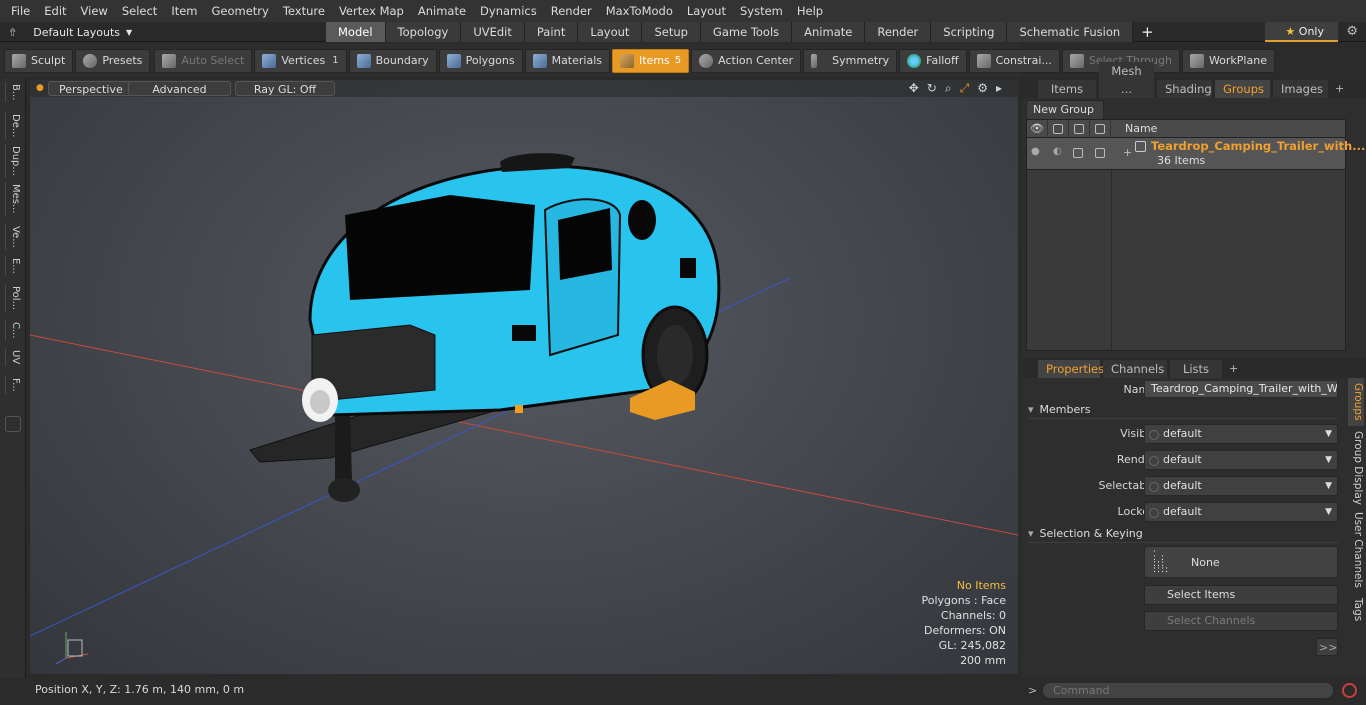 The width and height of the screenshot is (1366, 705). Describe the element at coordinates (914, 88) in the screenshot. I see `move-view-icon: ✥` at that location.